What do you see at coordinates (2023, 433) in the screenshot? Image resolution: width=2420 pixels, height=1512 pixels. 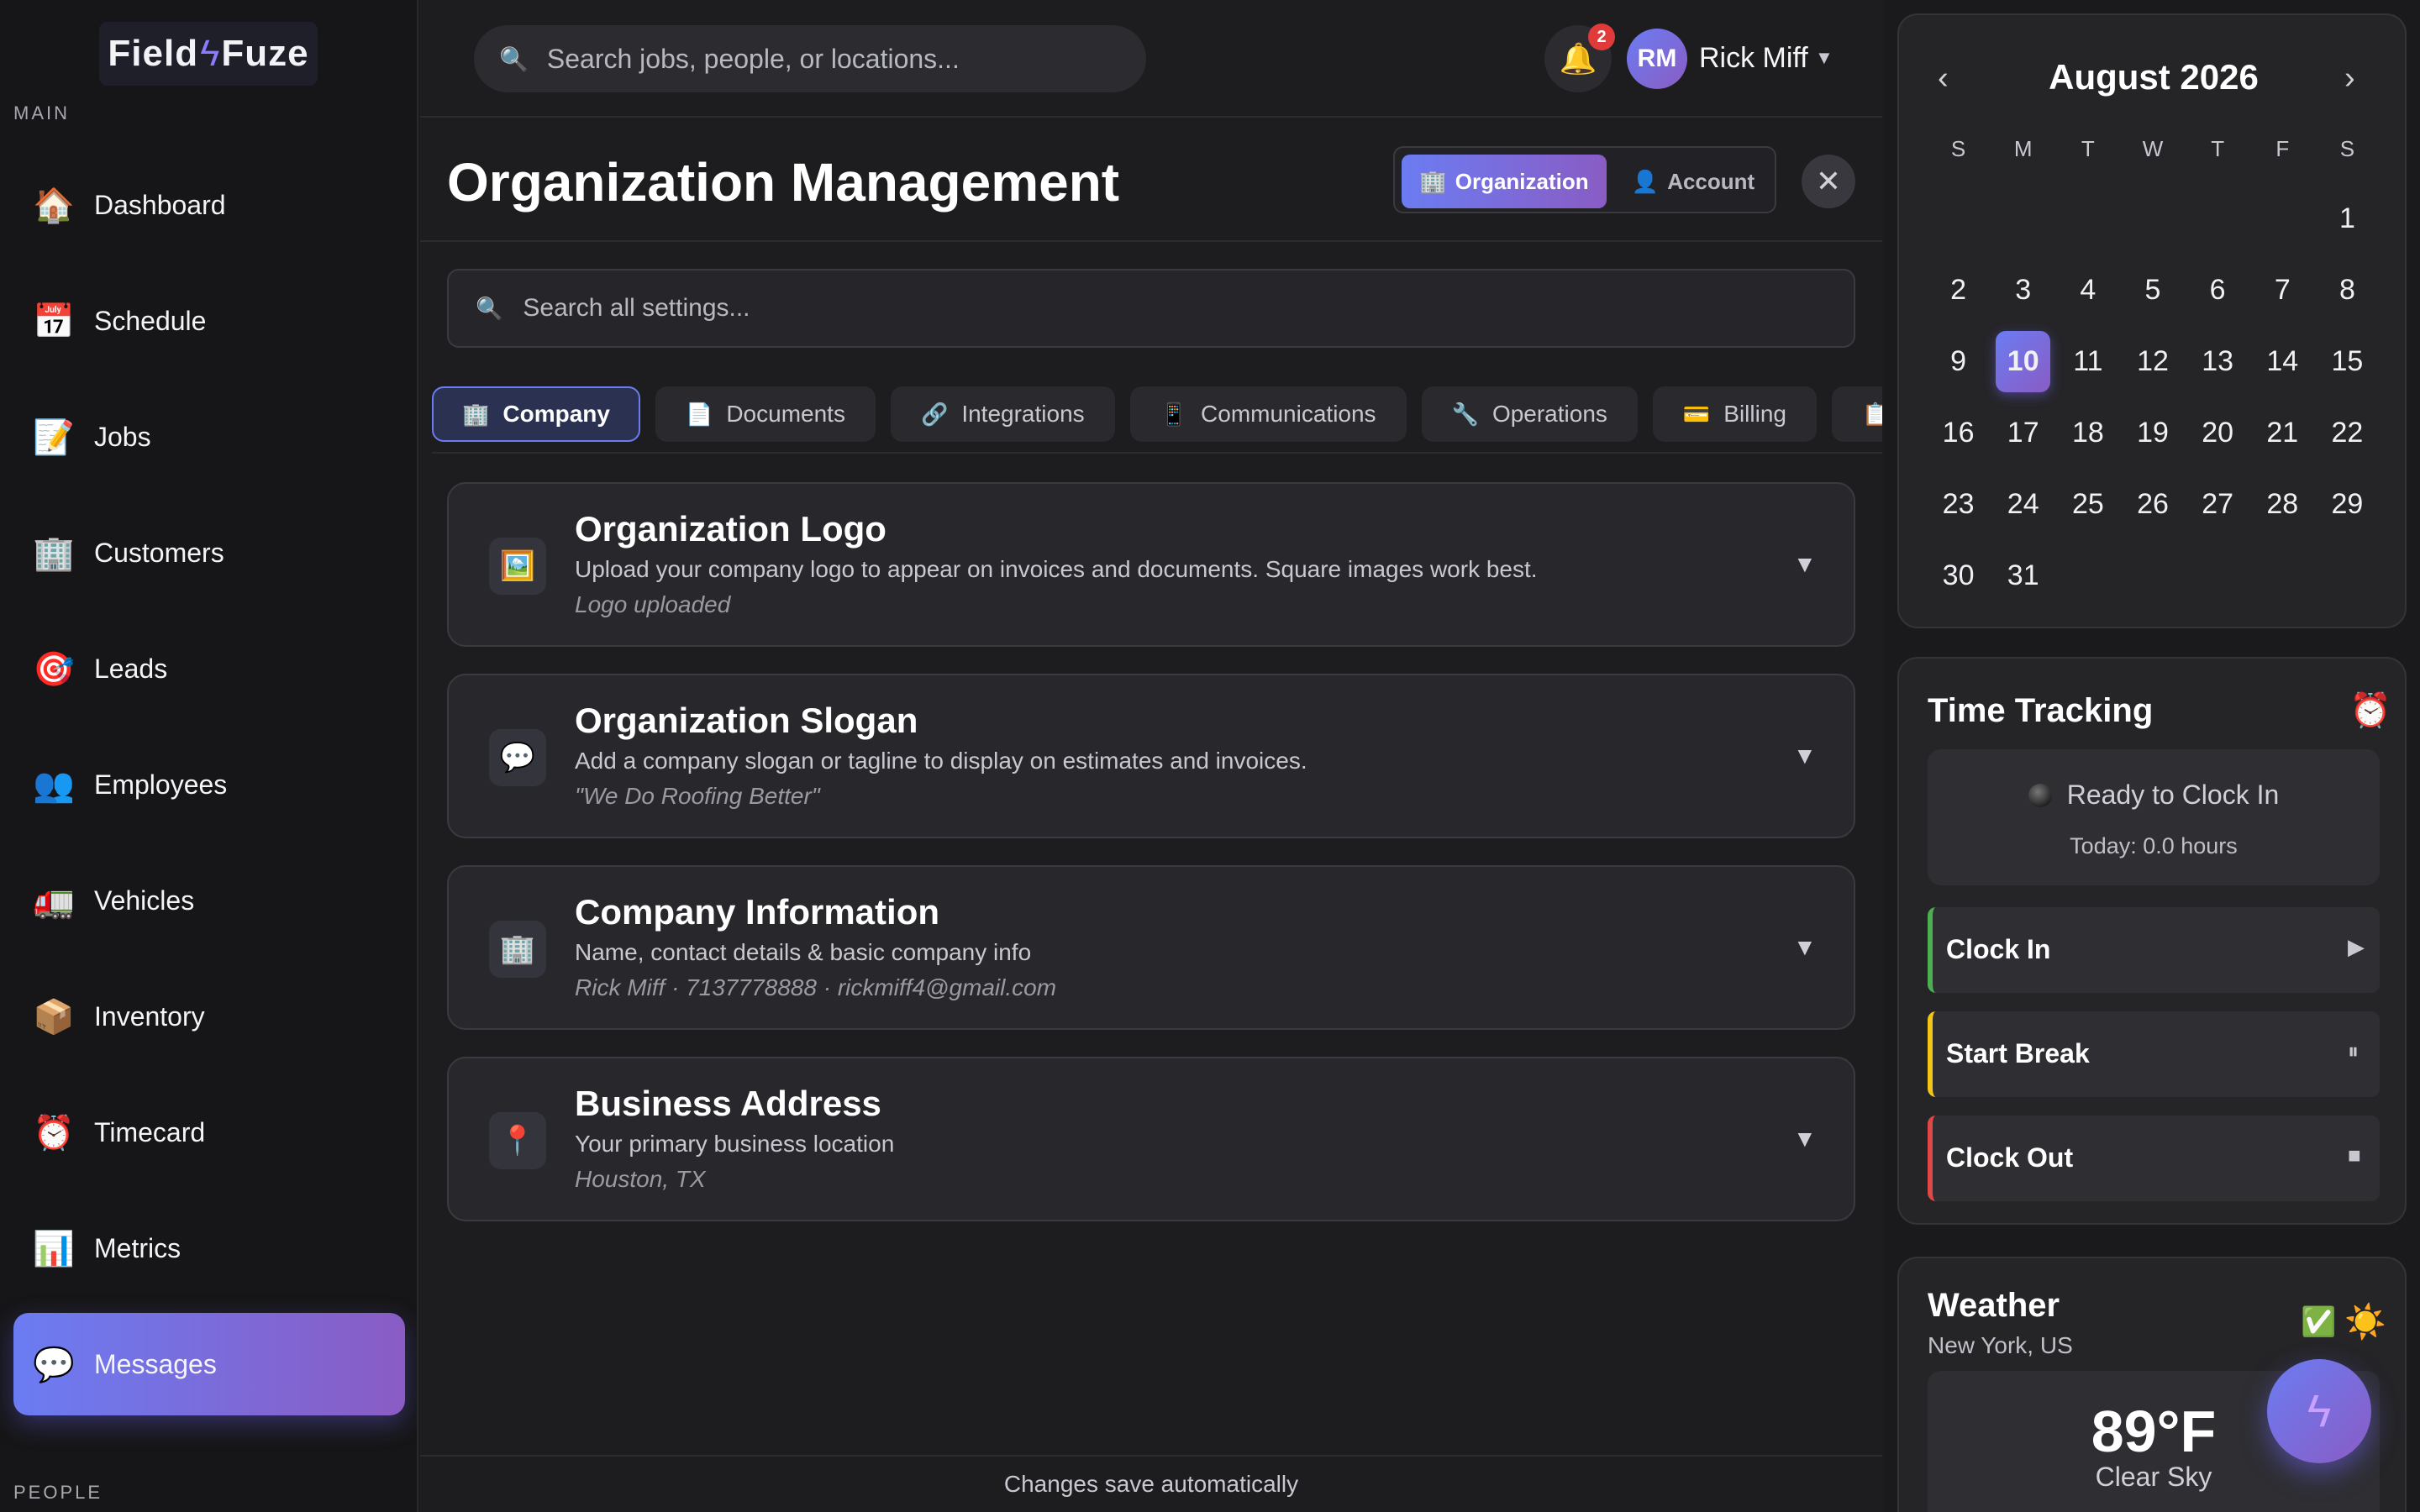 I see `calendar-day: 17` at bounding box center [2023, 433].